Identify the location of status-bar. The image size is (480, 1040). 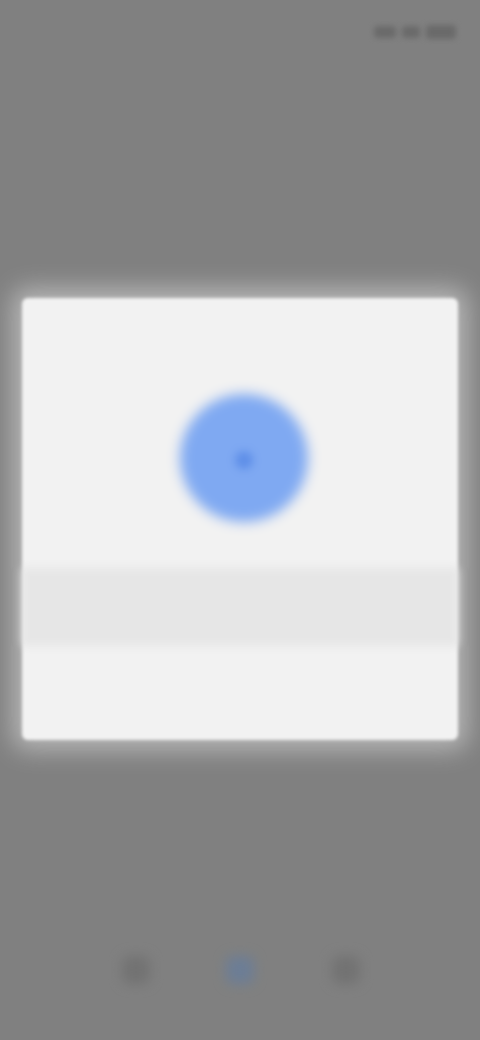
(240, 32).